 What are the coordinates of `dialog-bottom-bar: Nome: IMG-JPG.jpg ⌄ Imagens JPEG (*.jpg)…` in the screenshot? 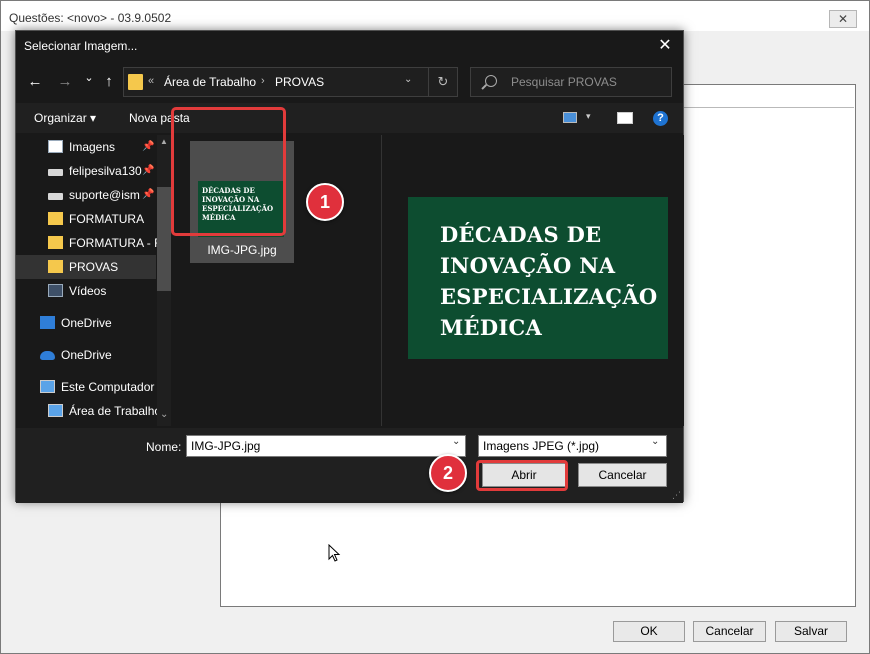 It's located at (349, 465).